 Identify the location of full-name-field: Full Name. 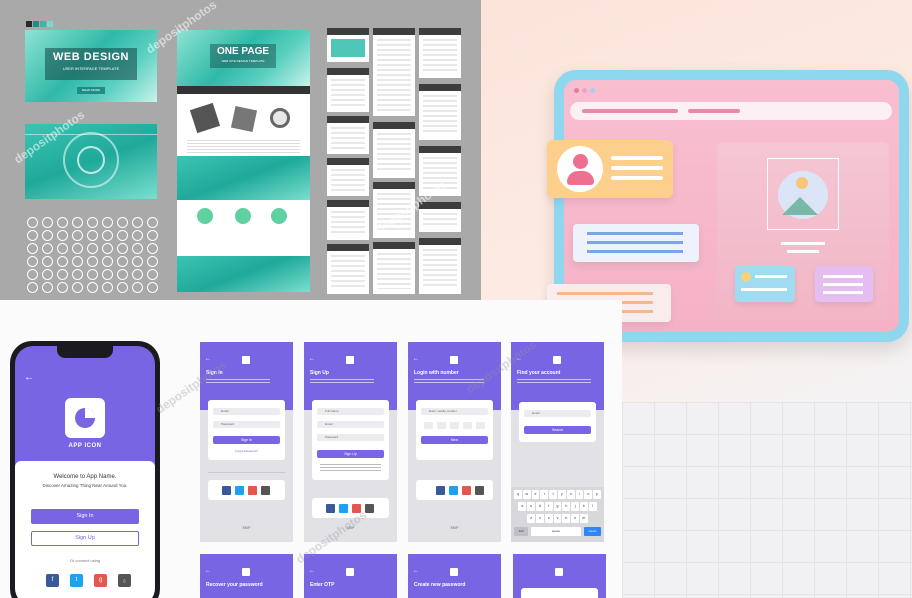
(350, 411).